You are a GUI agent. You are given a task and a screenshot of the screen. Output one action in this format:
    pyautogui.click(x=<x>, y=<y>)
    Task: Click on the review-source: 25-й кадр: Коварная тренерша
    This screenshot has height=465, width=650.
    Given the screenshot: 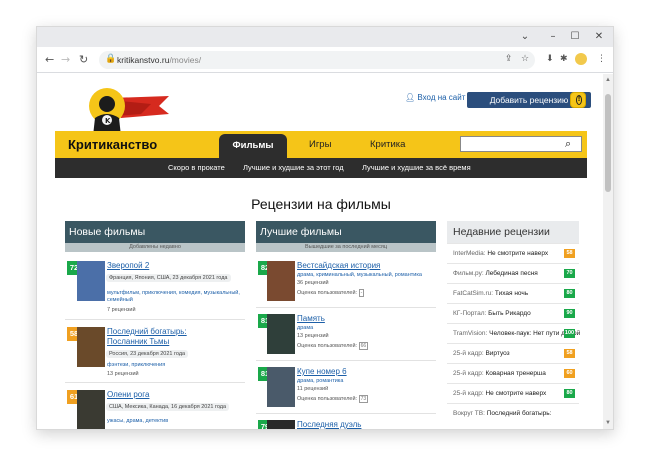 What is the action you would take?
    pyautogui.click(x=499, y=373)
    